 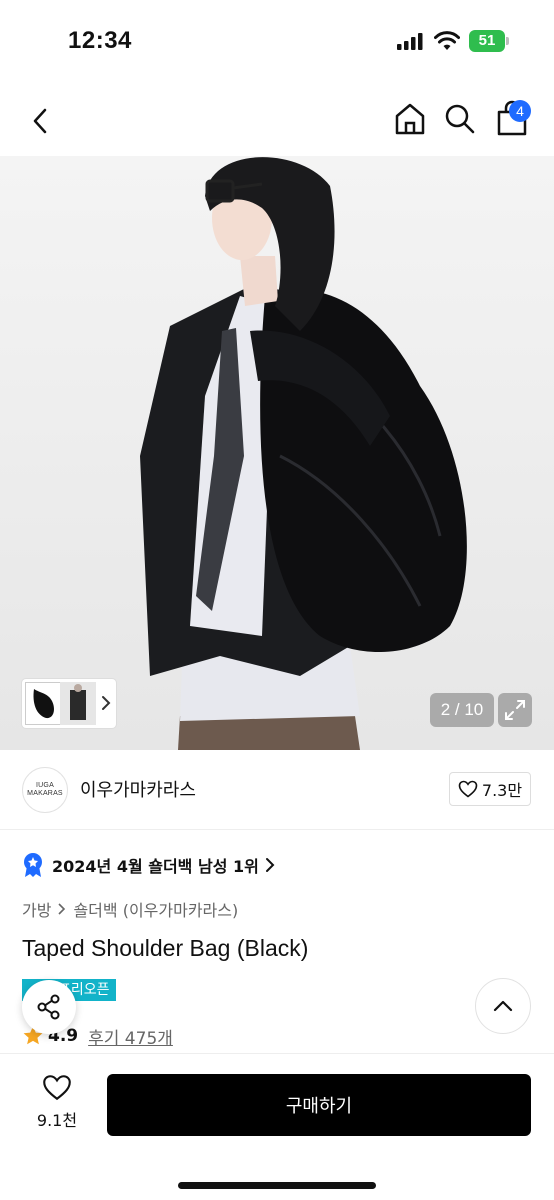 What do you see at coordinates (155, 866) in the screenshot?
I see `ranking-text: 2024년 4월 숄더백 남성 1위` at bounding box center [155, 866].